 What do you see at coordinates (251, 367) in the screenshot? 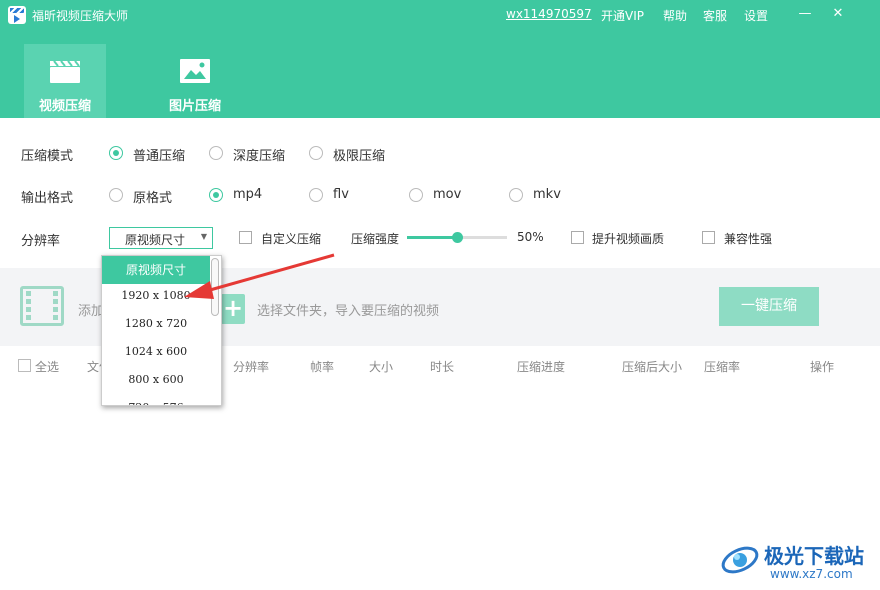
I see `column-header-resolution: 分辨率` at bounding box center [251, 367].